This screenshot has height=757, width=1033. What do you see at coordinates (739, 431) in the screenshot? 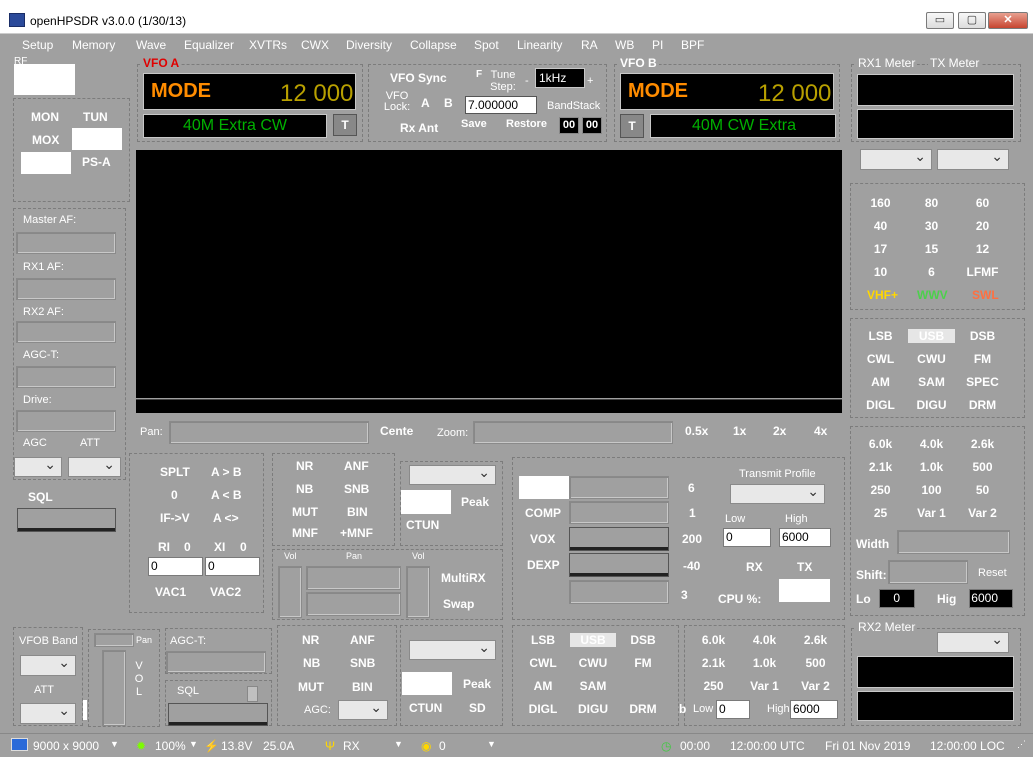
I see `zoom-1x: 1x` at bounding box center [739, 431].